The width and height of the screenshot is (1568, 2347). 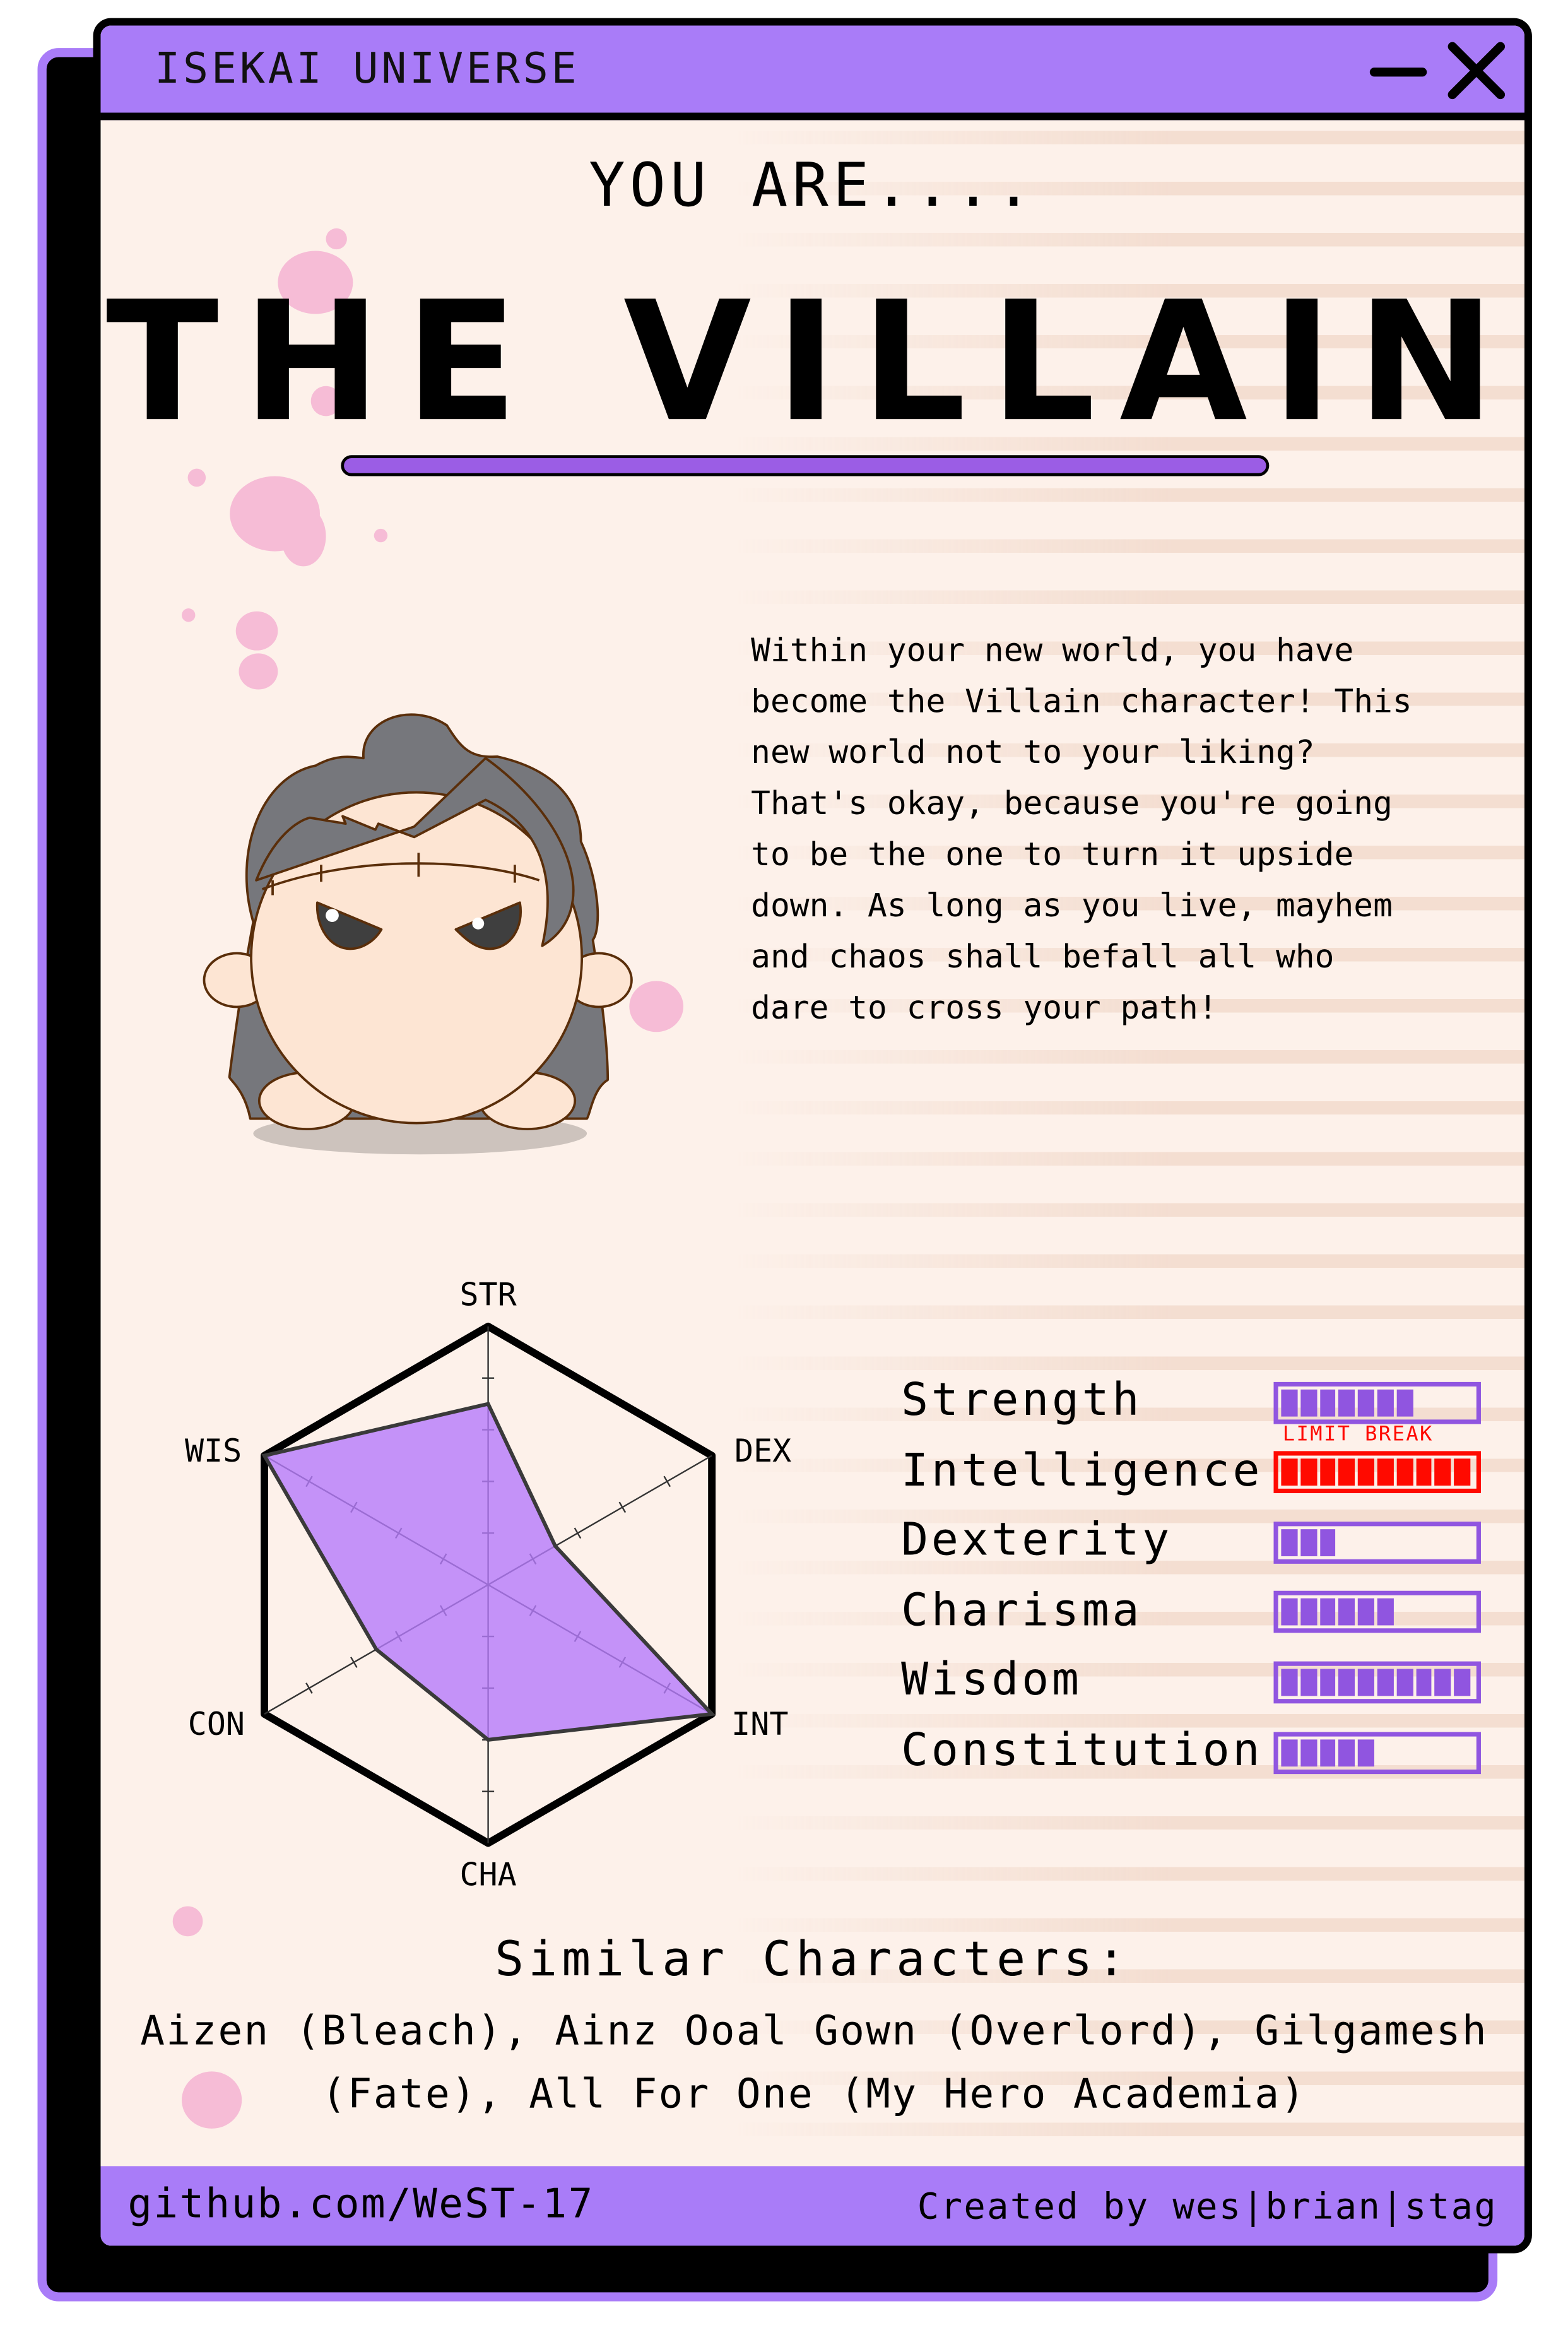 I want to click on radar-label-dex: DEX, so click(x=762, y=1451).